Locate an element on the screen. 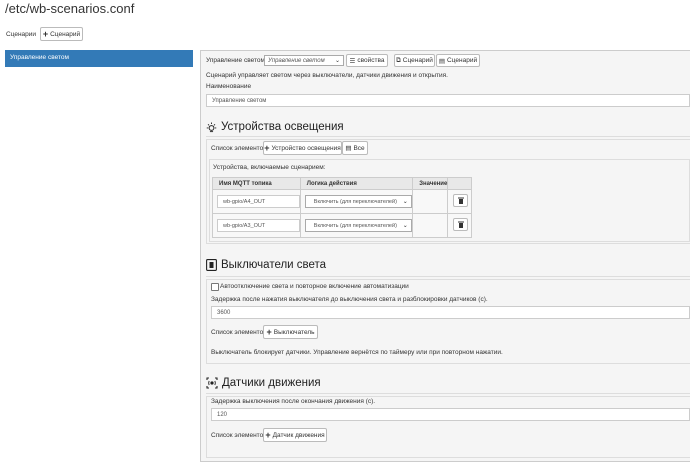 The image size is (690, 462). add-switch-button: + Выключатель is located at coordinates (290, 332).